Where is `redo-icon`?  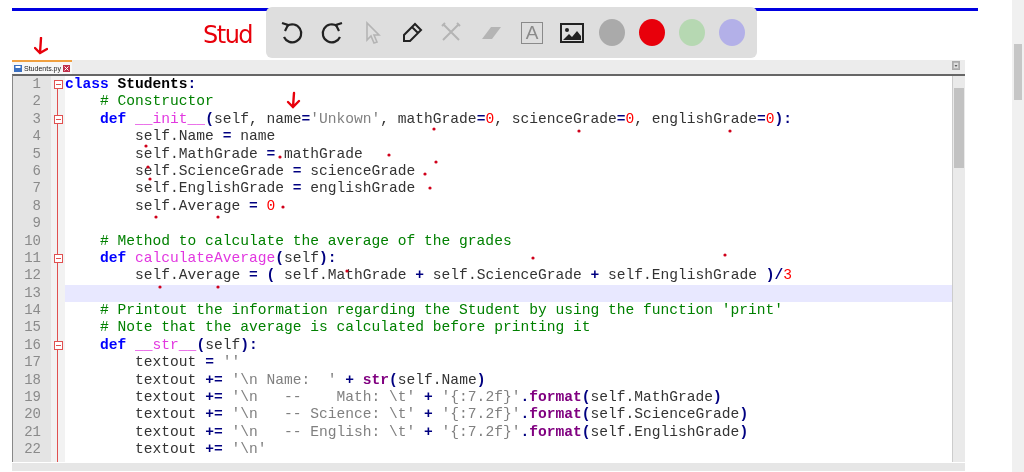
redo-icon is located at coordinates (332, 32).